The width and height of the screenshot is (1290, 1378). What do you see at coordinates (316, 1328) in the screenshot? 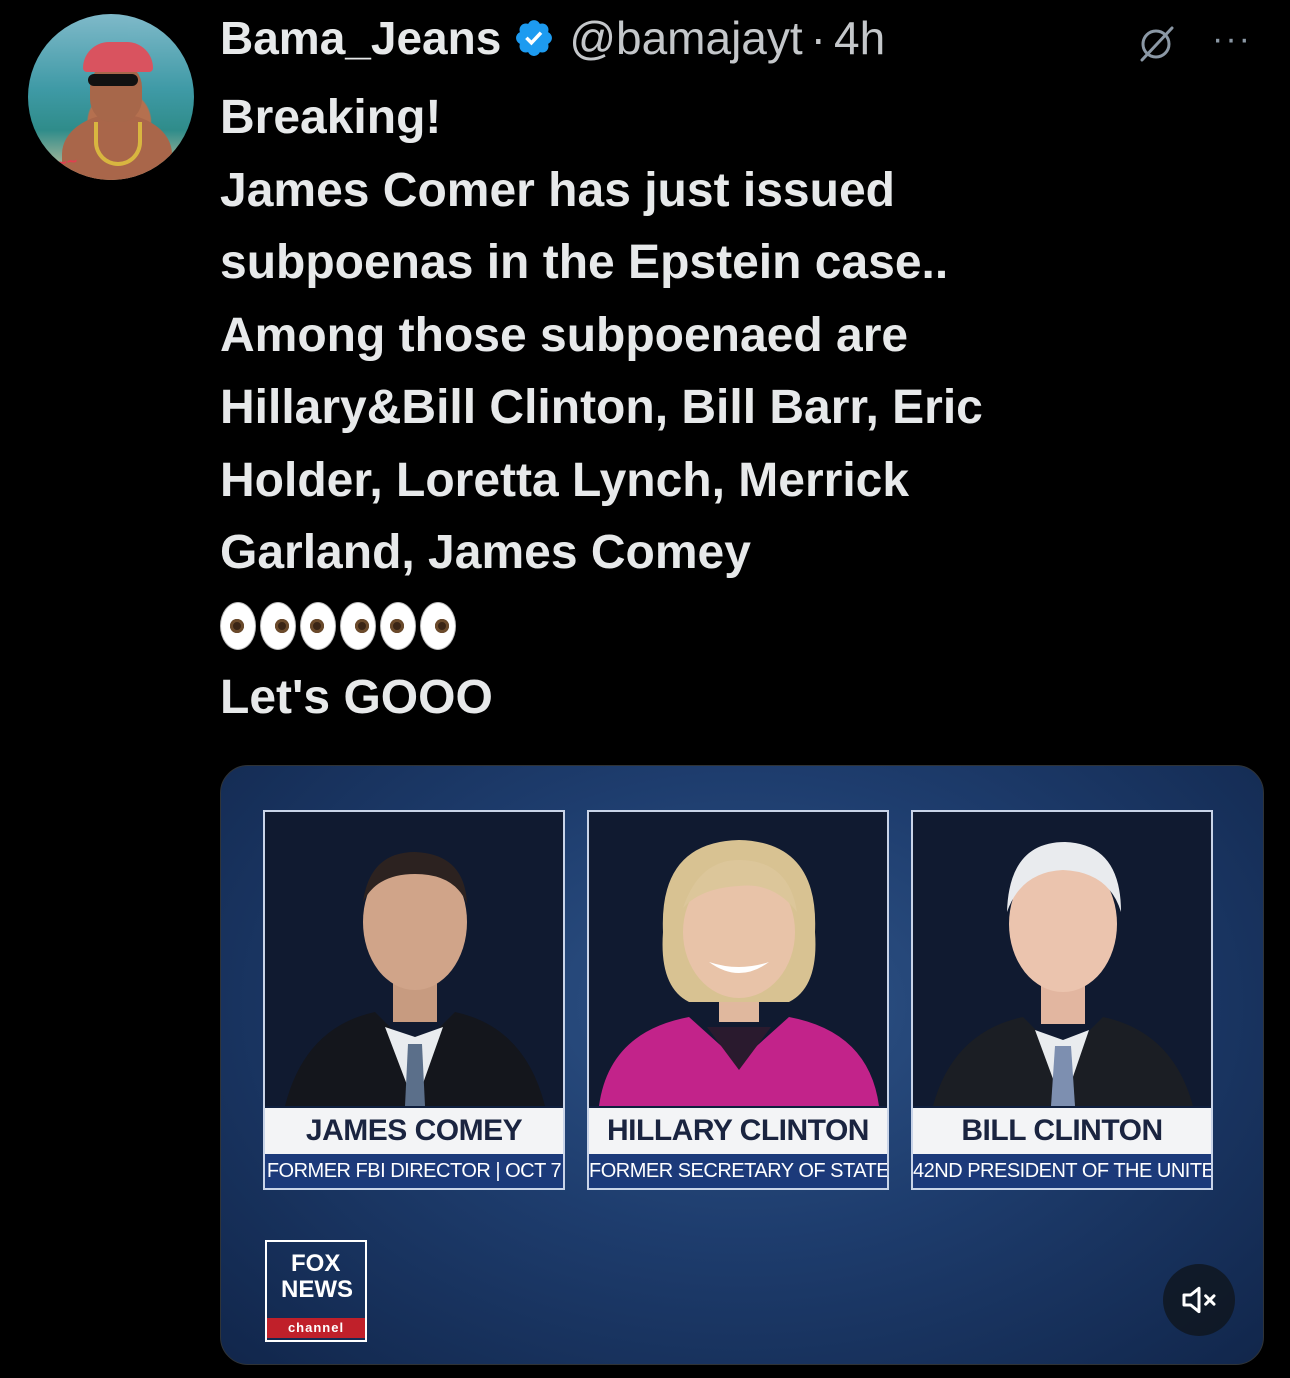
I see `logo-line: channel` at bounding box center [316, 1328].